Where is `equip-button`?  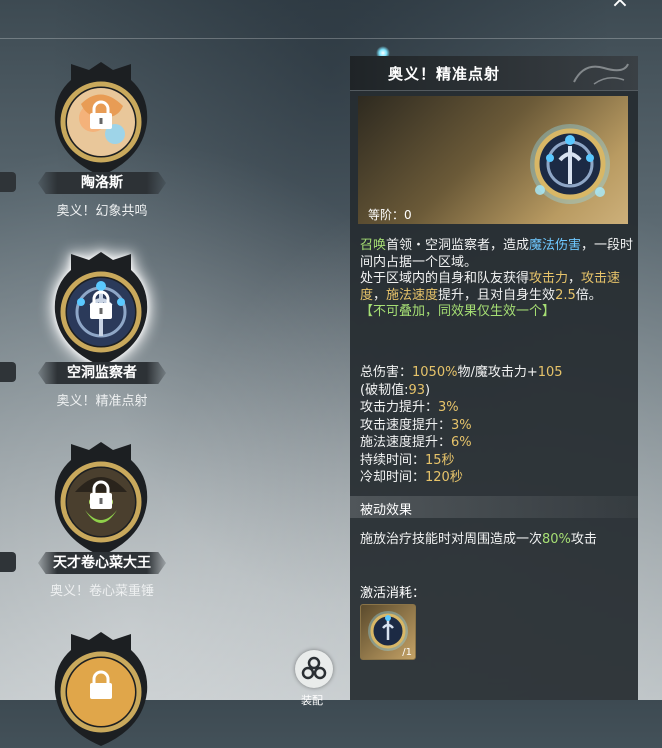
equip-button is located at coordinates (314, 669).